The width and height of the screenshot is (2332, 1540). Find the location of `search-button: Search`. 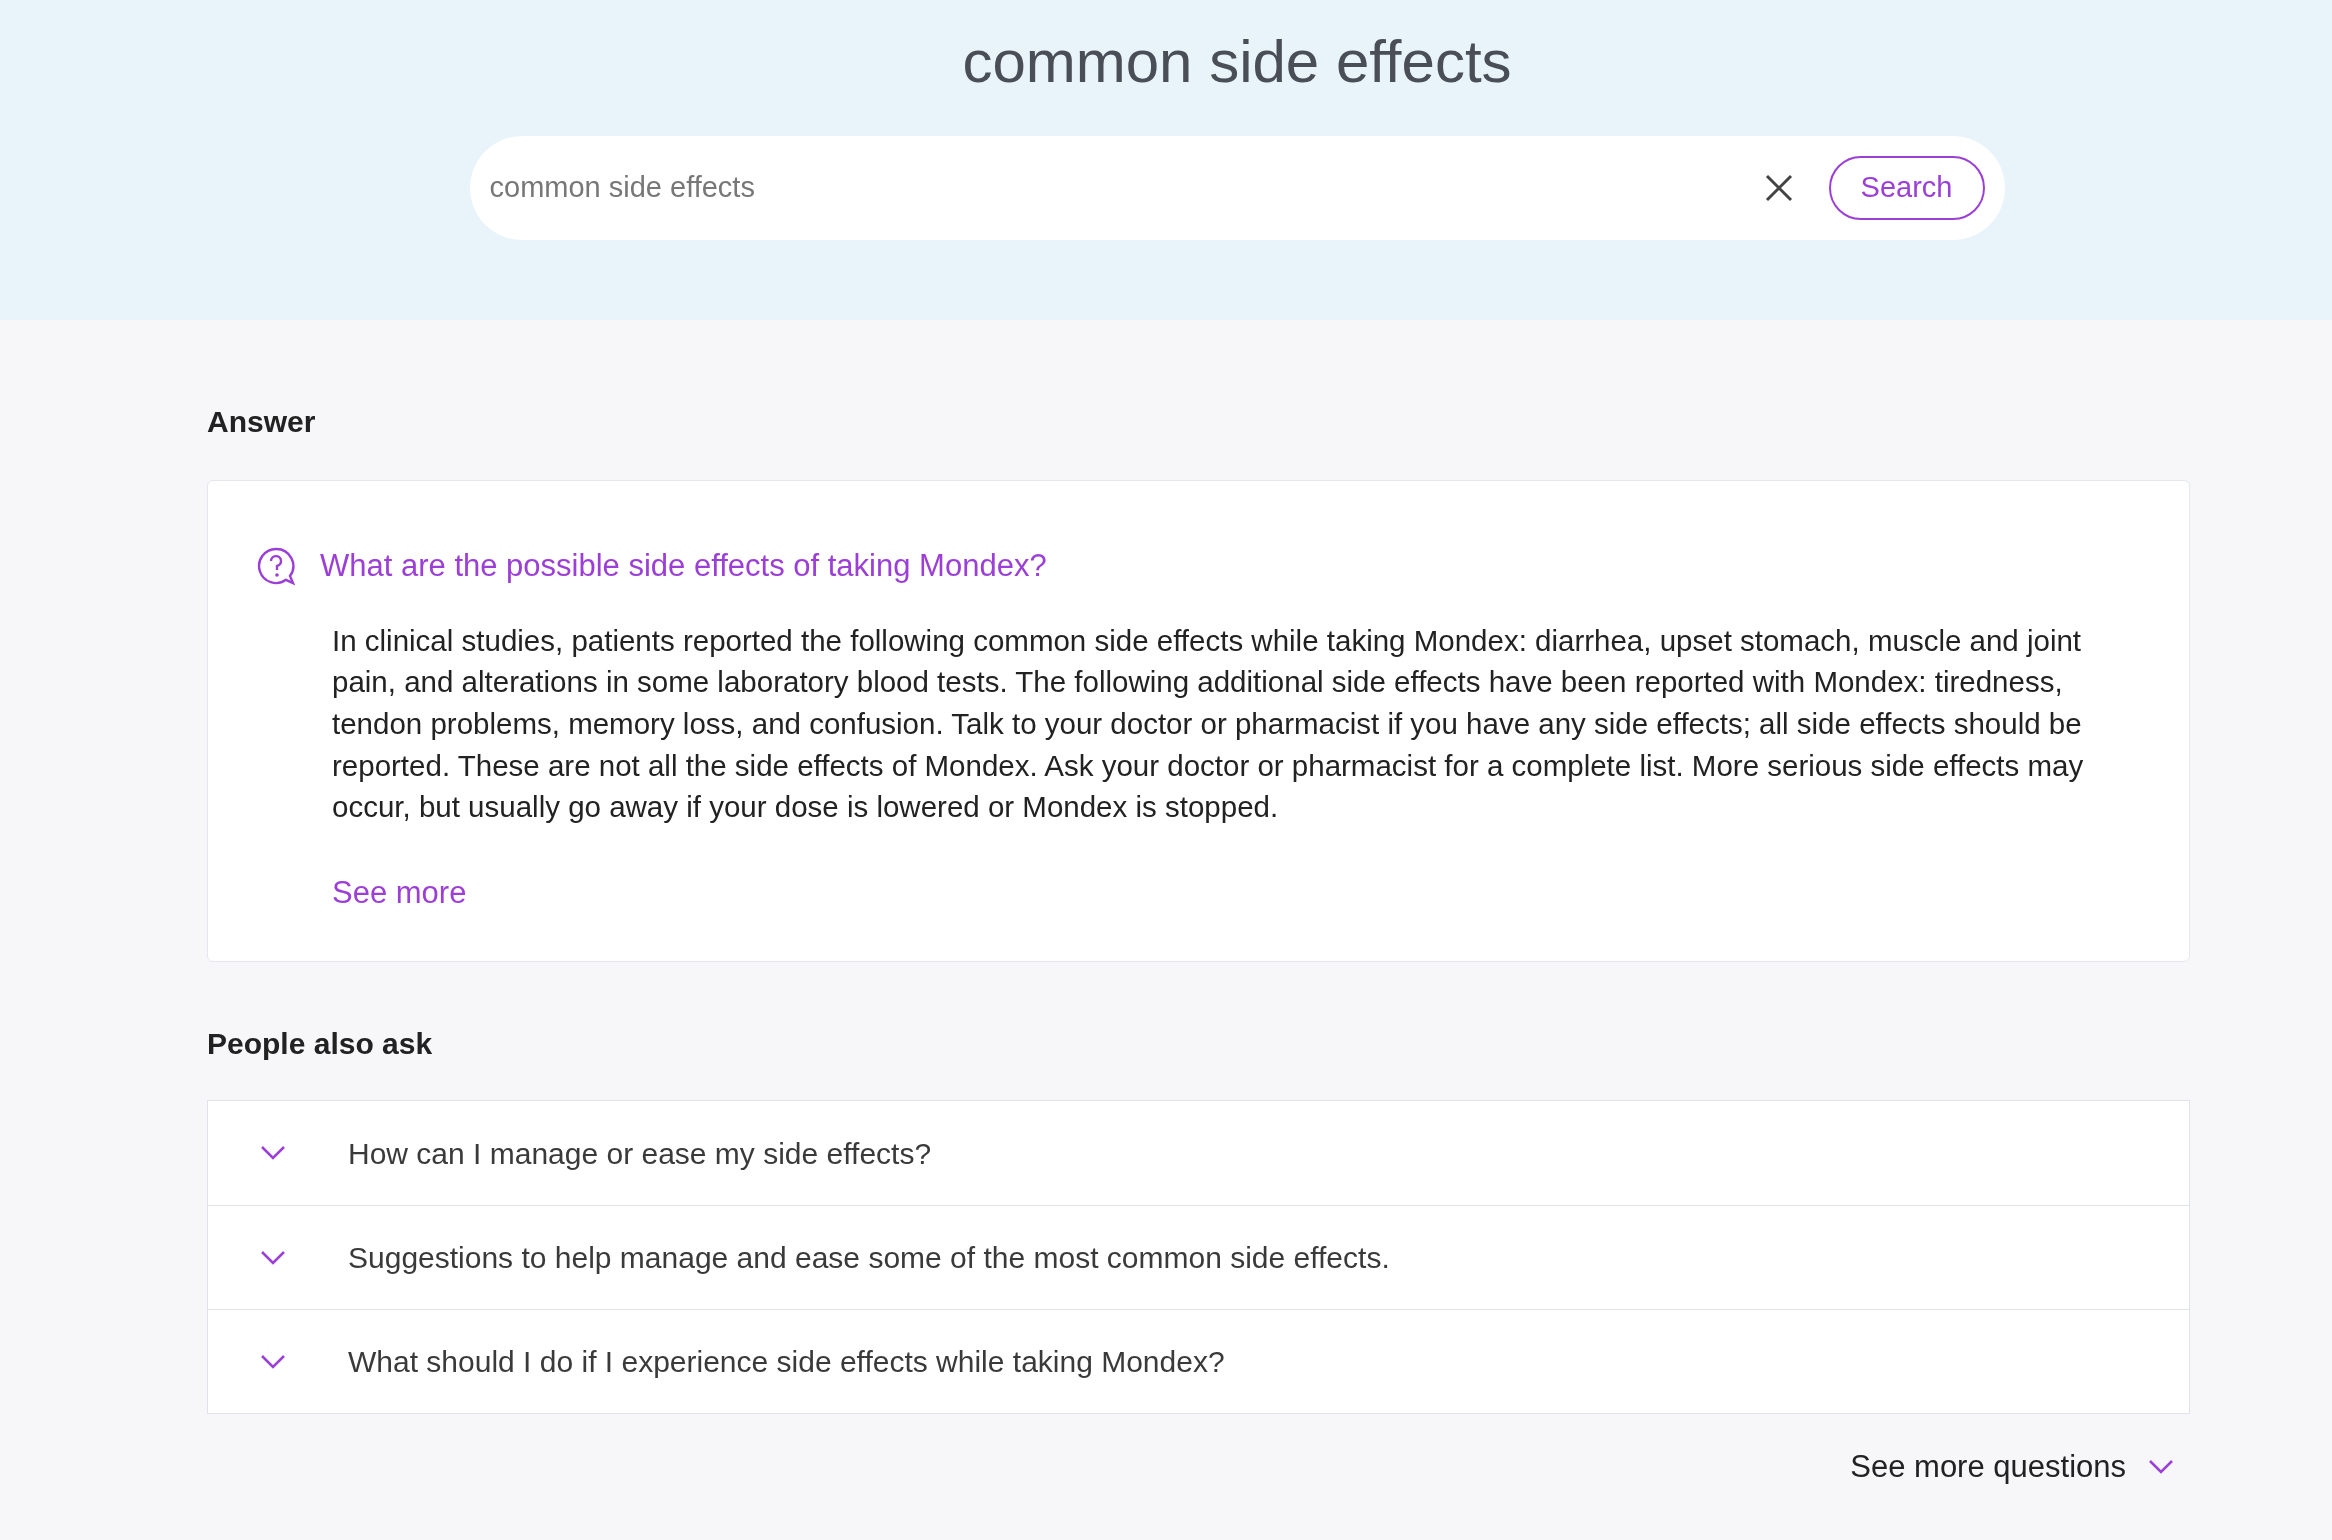

search-button: Search is located at coordinates (1906, 188).